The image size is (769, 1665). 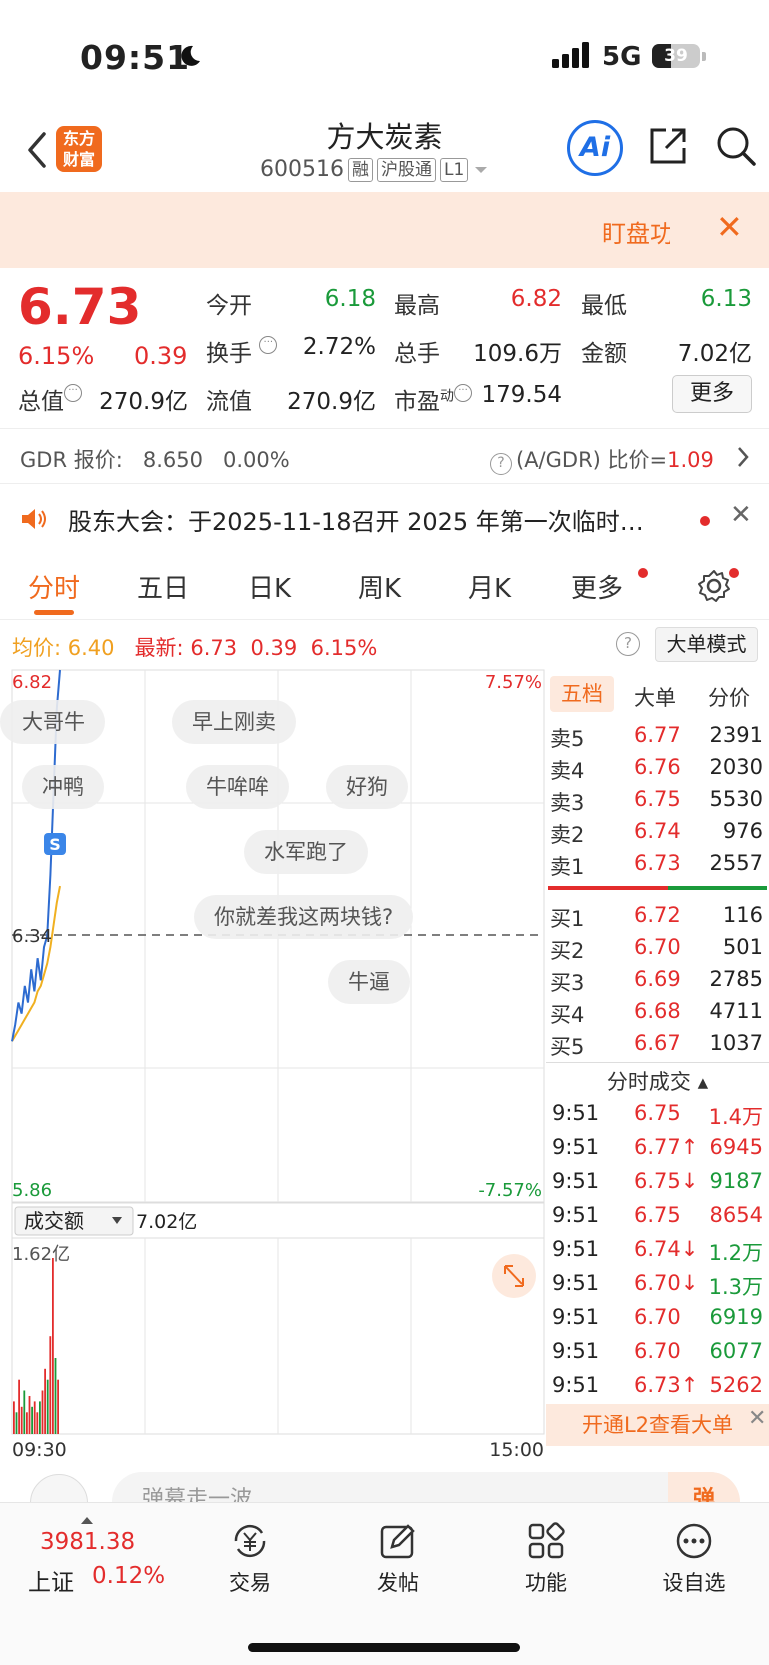 What do you see at coordinates (567, 919) in the screenshot?
I see `row-label: 买1` at bounding box center [567, 919].